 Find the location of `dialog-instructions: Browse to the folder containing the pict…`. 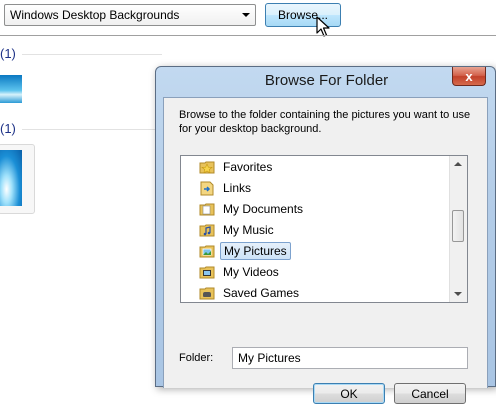

dialog-instructions: Browse to the folder containing the pict… is located at coordinates (325, 122).